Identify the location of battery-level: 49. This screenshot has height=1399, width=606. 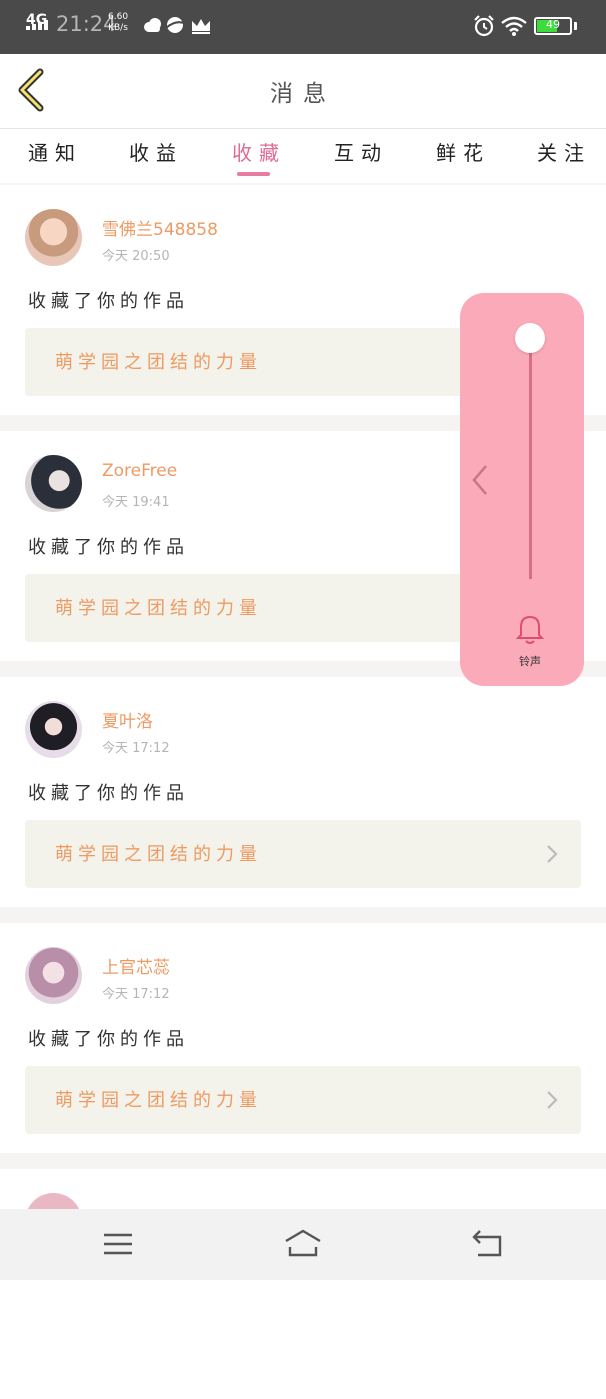
(553, 24).